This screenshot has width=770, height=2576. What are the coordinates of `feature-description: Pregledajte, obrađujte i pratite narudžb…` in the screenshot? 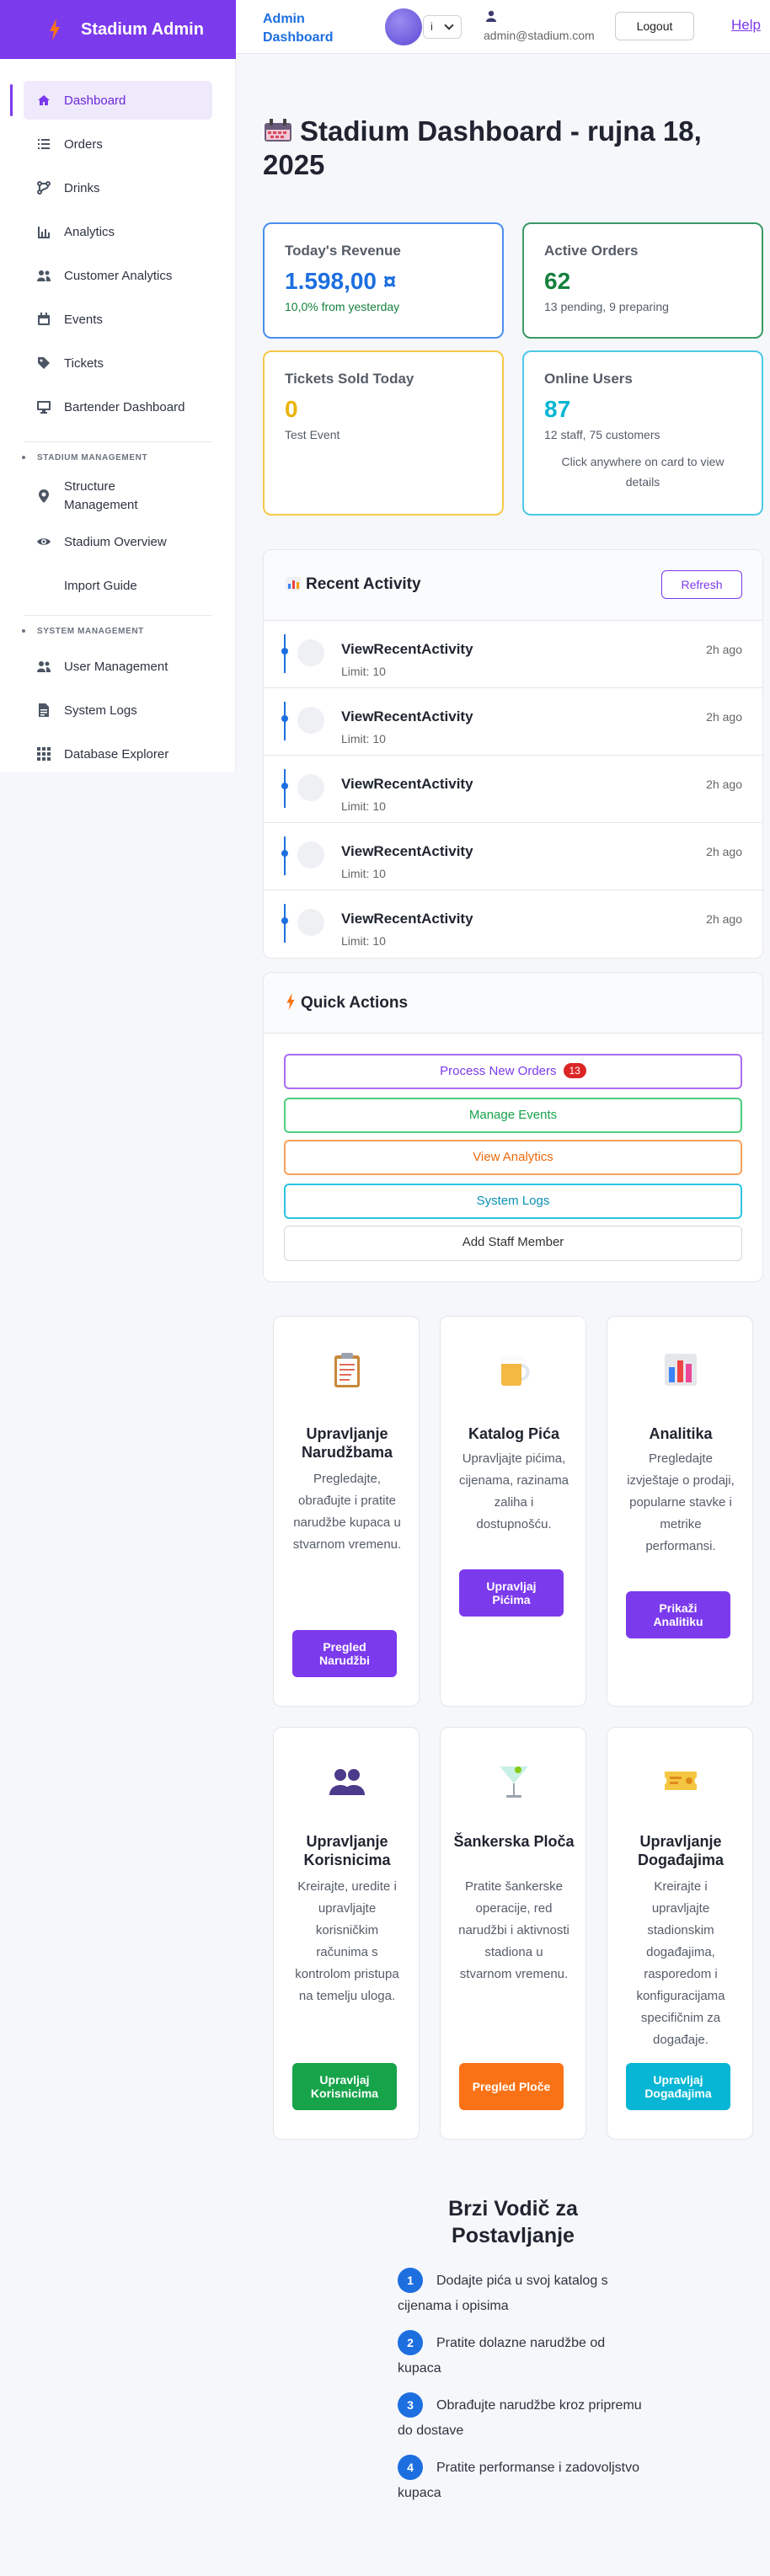 It's located at (347, 1512).